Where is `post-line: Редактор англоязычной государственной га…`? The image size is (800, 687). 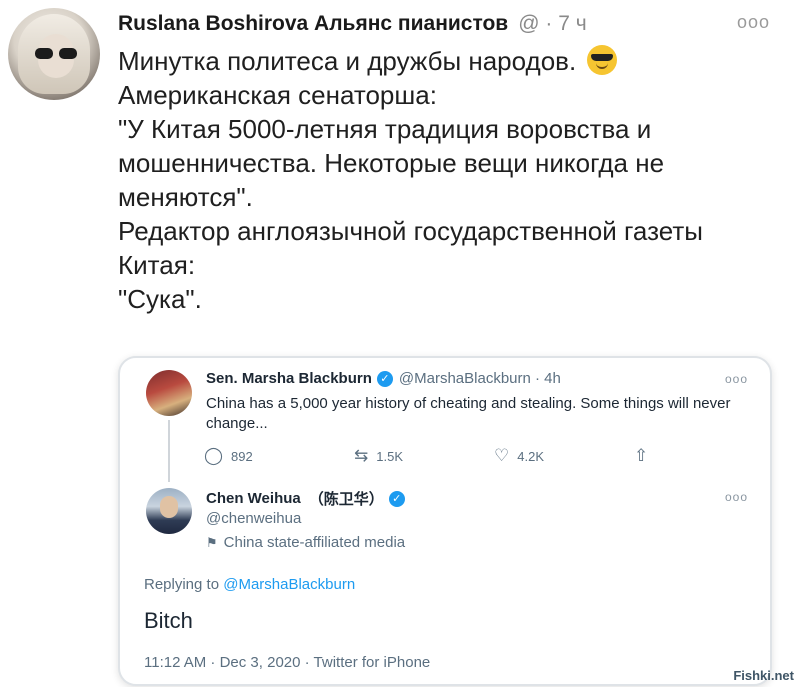
post-line: Редактор англоязычной государственной га… is located at coordinates (410, 231).